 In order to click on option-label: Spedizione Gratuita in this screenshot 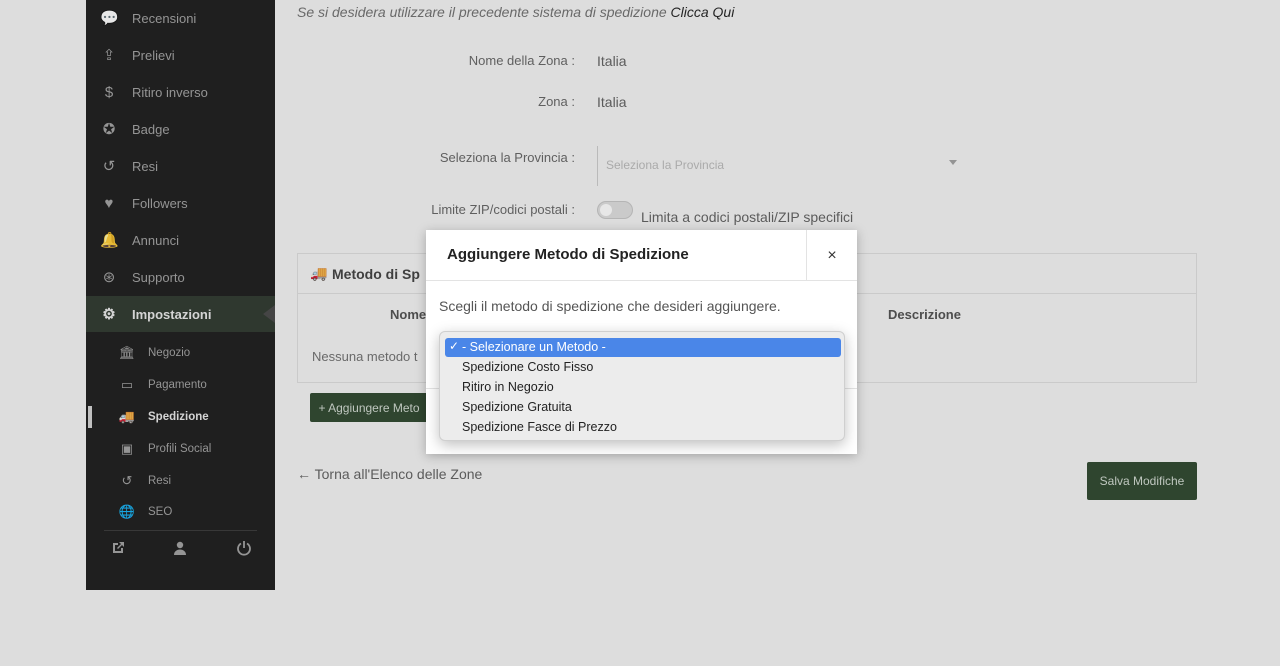, I will do `click(517, 407)`.